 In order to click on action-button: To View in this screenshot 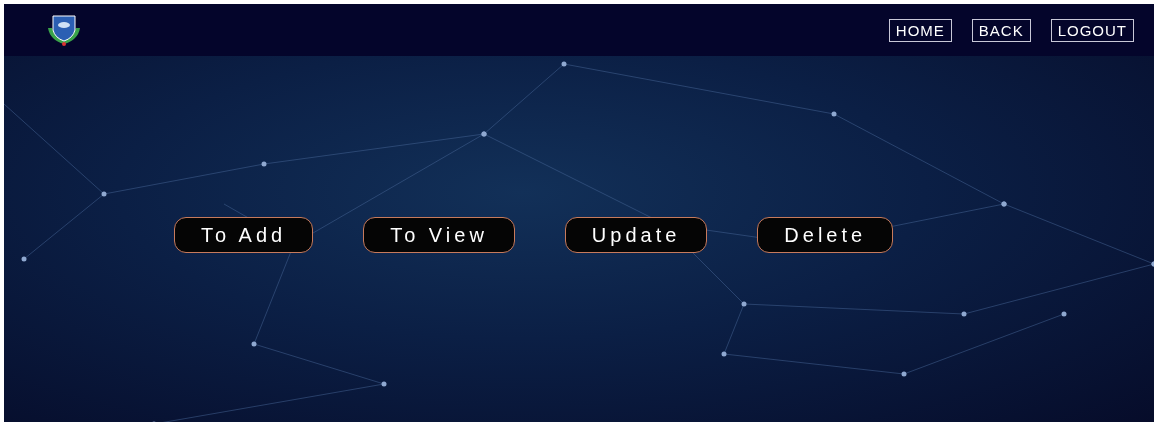, I will do `click(439, 235)`.